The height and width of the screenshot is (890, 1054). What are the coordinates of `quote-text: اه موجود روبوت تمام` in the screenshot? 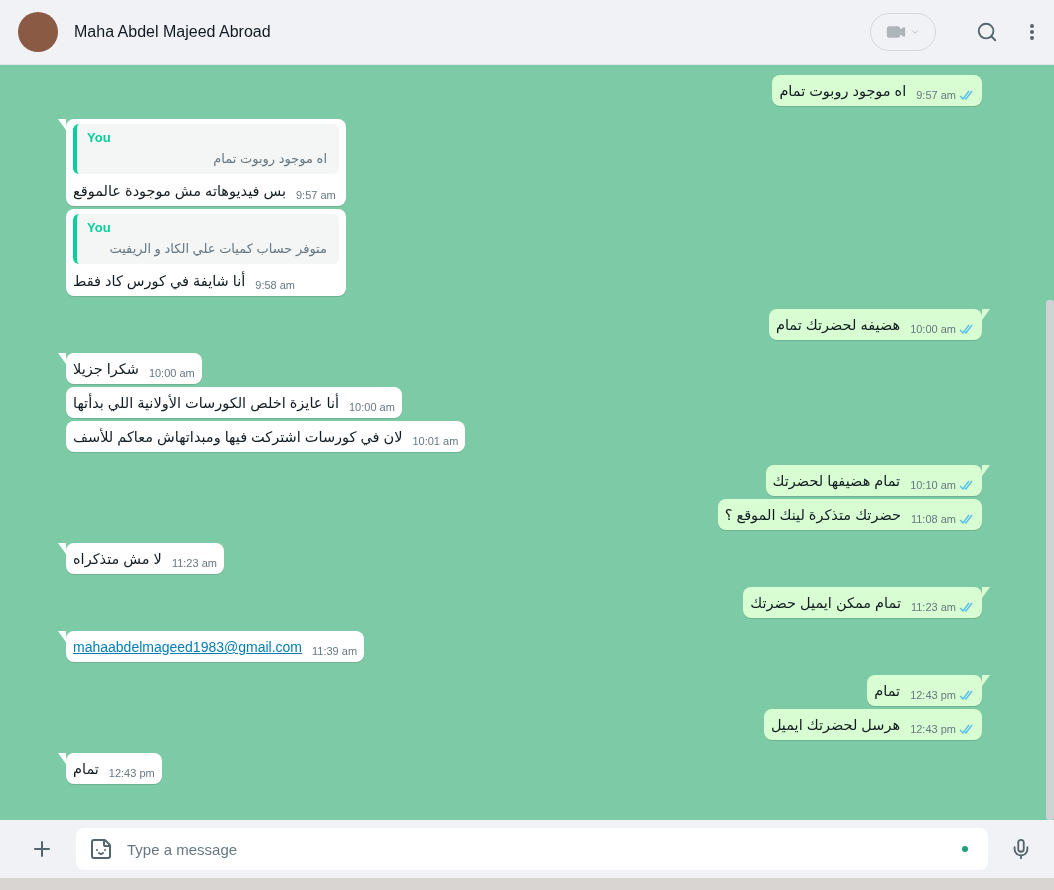 It's located at (269, 158).